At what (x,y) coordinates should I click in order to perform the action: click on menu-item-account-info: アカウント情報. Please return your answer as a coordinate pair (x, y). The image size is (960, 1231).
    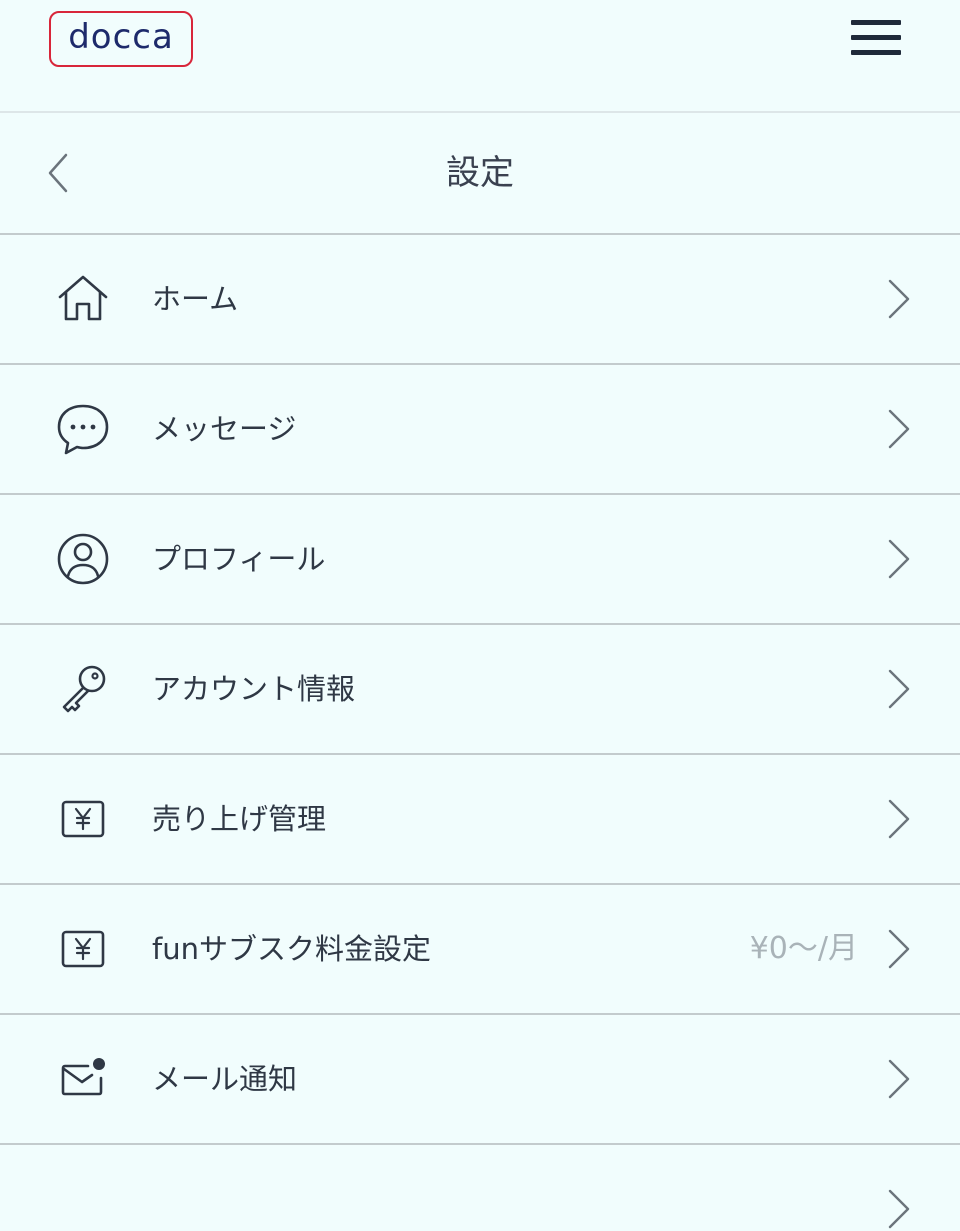
    Looking at the image, I should click on (480, 690).